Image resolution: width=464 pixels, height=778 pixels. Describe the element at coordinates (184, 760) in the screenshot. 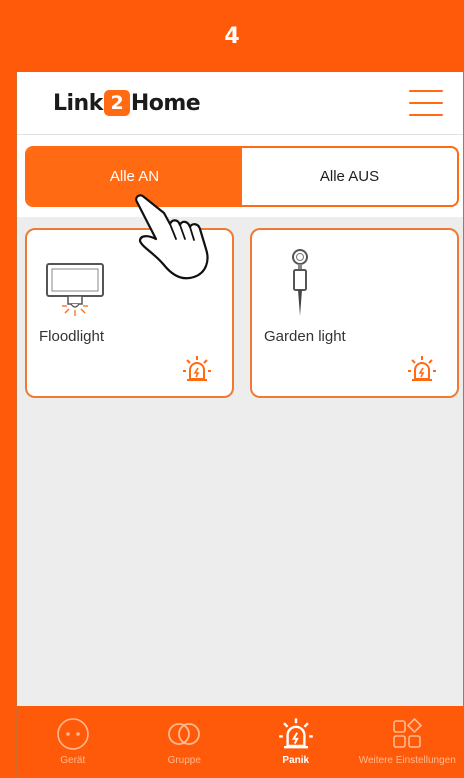

I see `nav-label: Gruppe` at that location.